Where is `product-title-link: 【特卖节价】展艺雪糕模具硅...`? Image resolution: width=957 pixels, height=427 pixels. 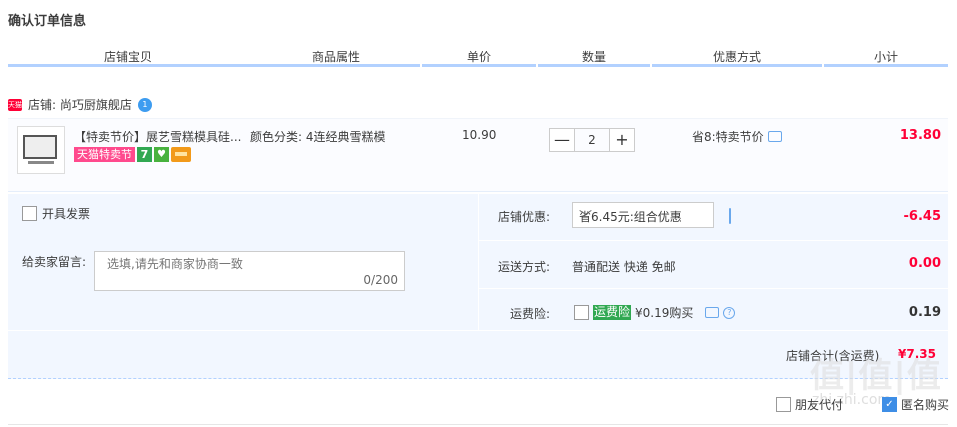 product-title-link: 【特卖节价】展艺雪糕模具硅... is located at coordinates (158, 136).